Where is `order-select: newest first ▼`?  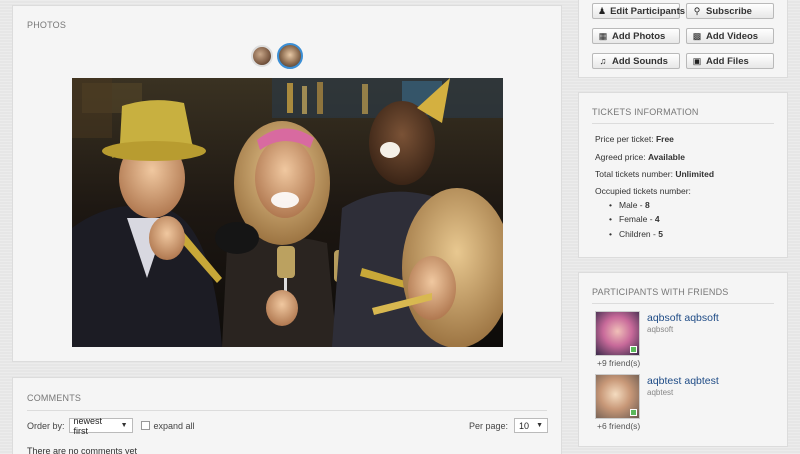 order-select: newest first ▼ is located at coordinates (100, 425).